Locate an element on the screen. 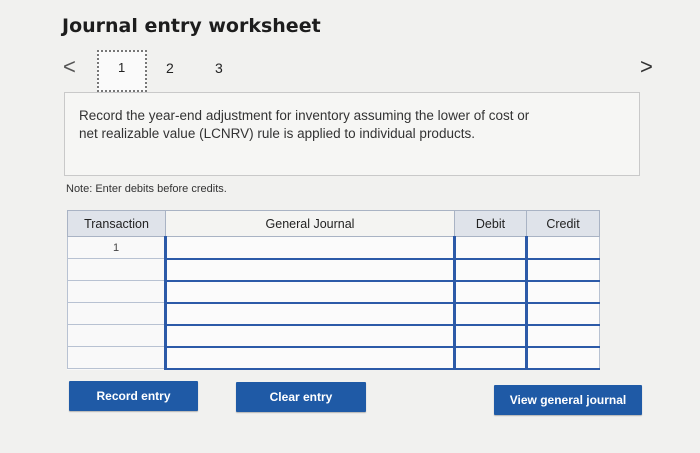 The width and height of the screenshot is (700, 453). note-text: Note: Enter debits before credits. is located at coordinates (146, 189).